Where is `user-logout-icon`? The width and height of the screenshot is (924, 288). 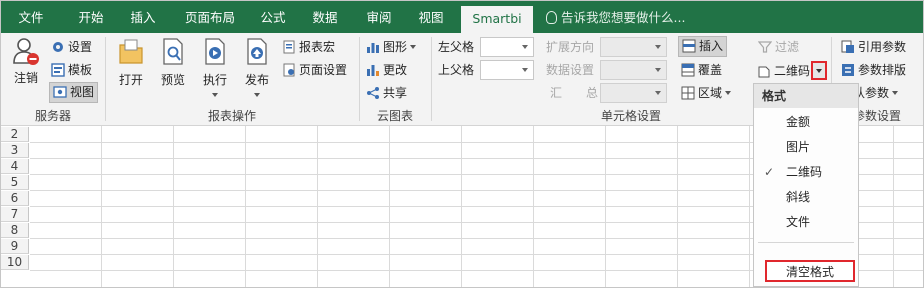 user-logout-icon is located at coordinates (26, 52).